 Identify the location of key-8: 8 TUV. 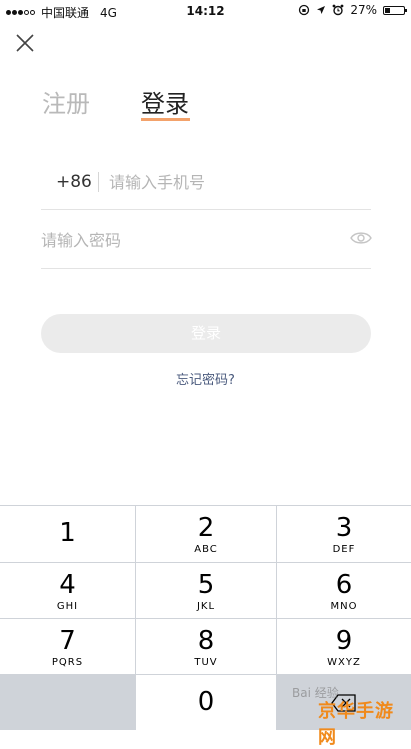
(206, 646).